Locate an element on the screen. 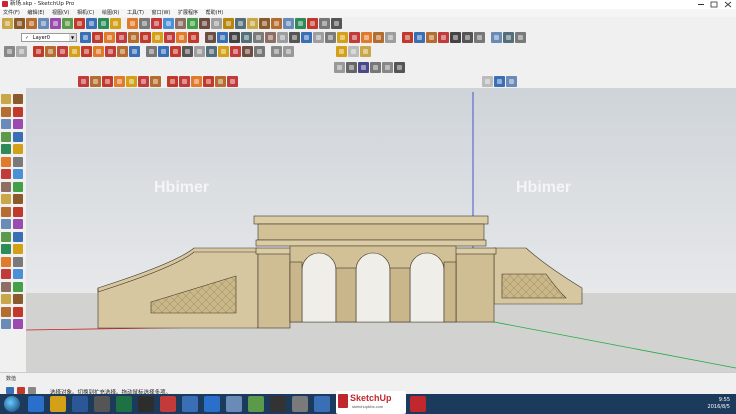  face-tool-2-icon is located at coordinates (222, 37).